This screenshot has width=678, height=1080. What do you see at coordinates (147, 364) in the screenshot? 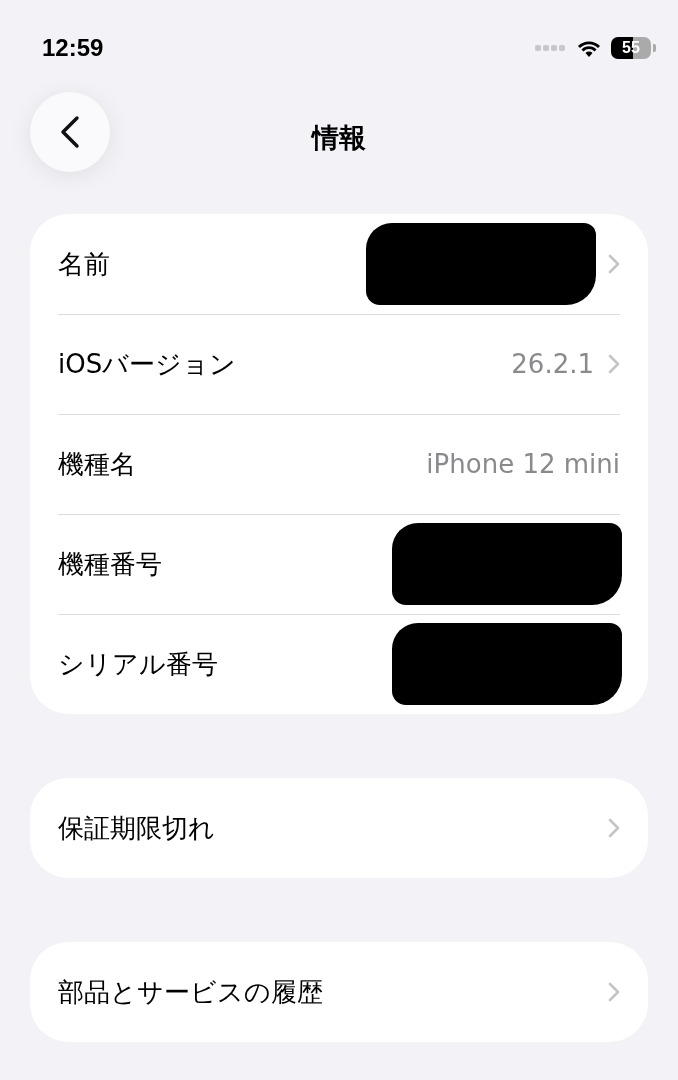
I see `row-label: iOSバージョン` at bounding box center [147, 364].